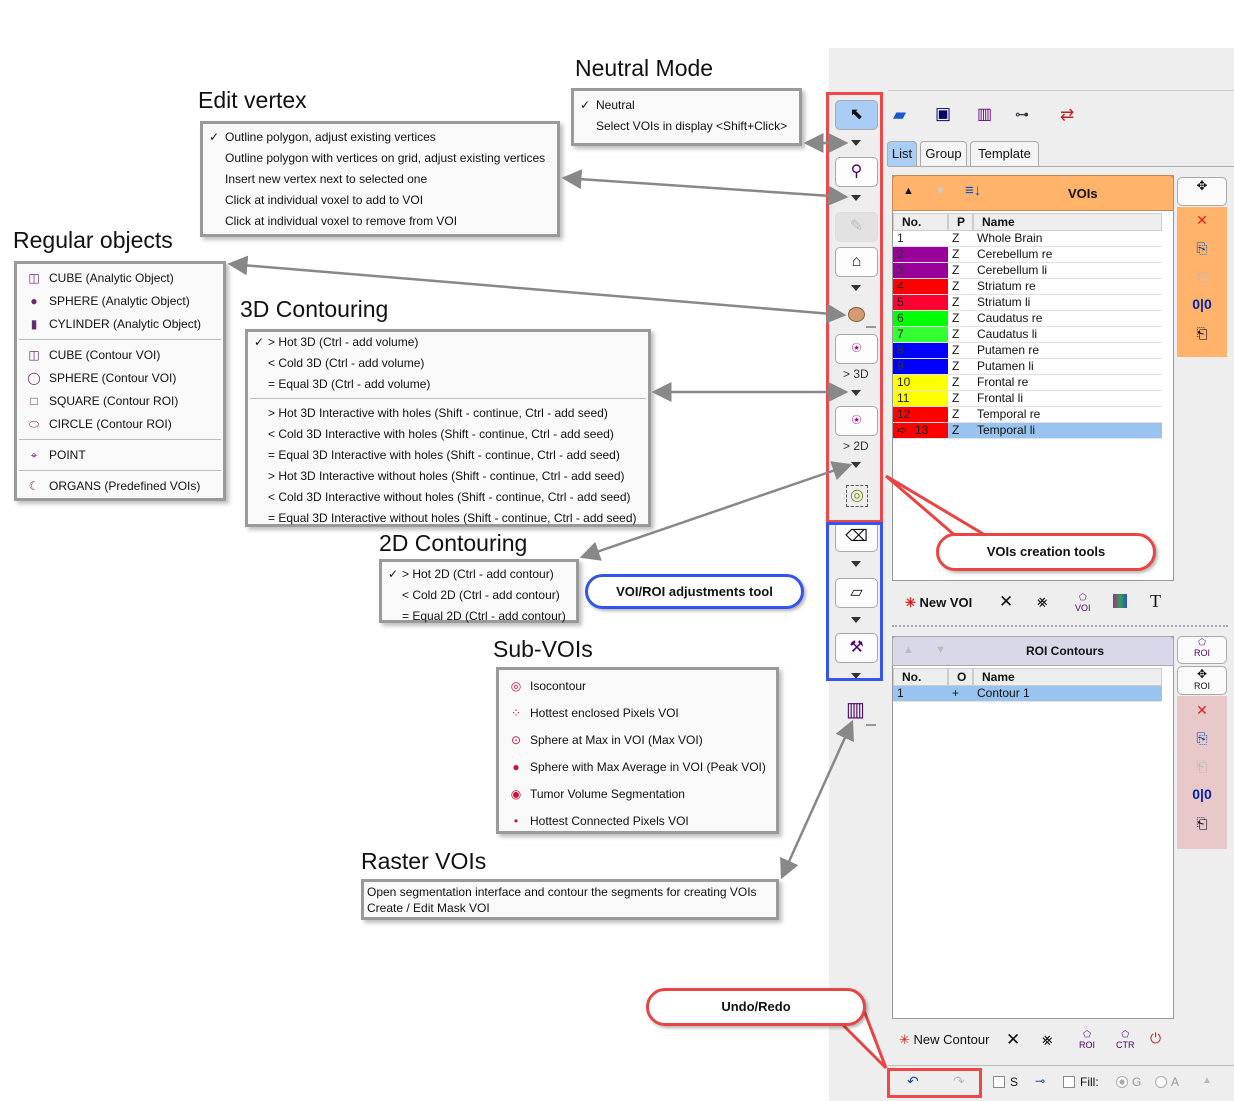  What do you see at coordinates (1046, 552) in the screenshot?
I see `vois-creation-callout: VOIs creation tools` at bounding box center [1046, 552].